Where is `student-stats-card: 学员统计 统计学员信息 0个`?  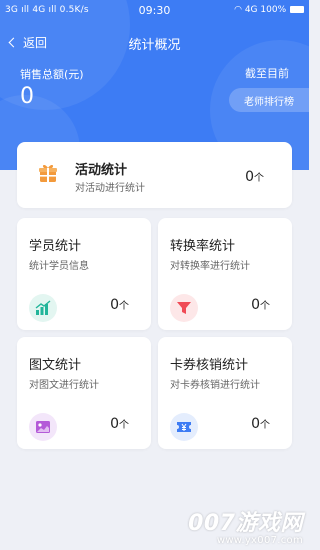 student-stats-card: 学员统计 统计学员信息 0个 is located at coordinates (84, 274).